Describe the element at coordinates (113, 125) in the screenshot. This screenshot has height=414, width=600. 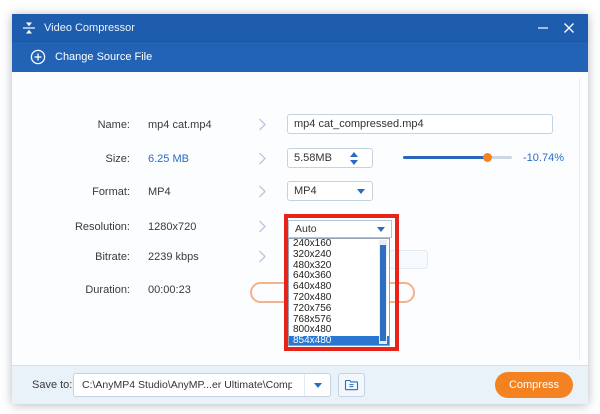
I see `name-label: Name:` at that location.